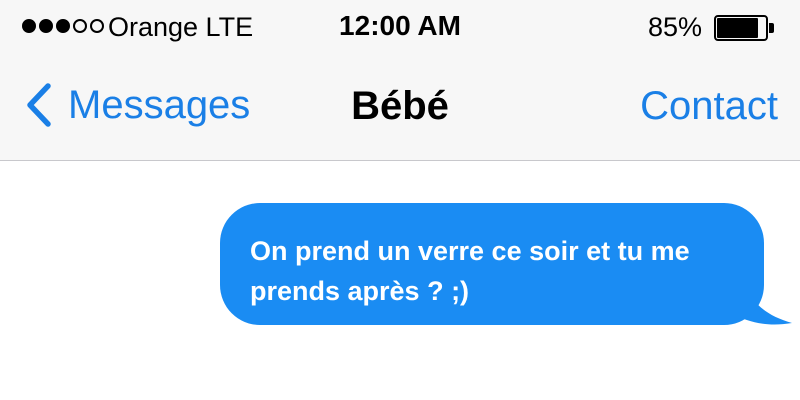  I want to click on chevron-left-icon, so click(39, 105).